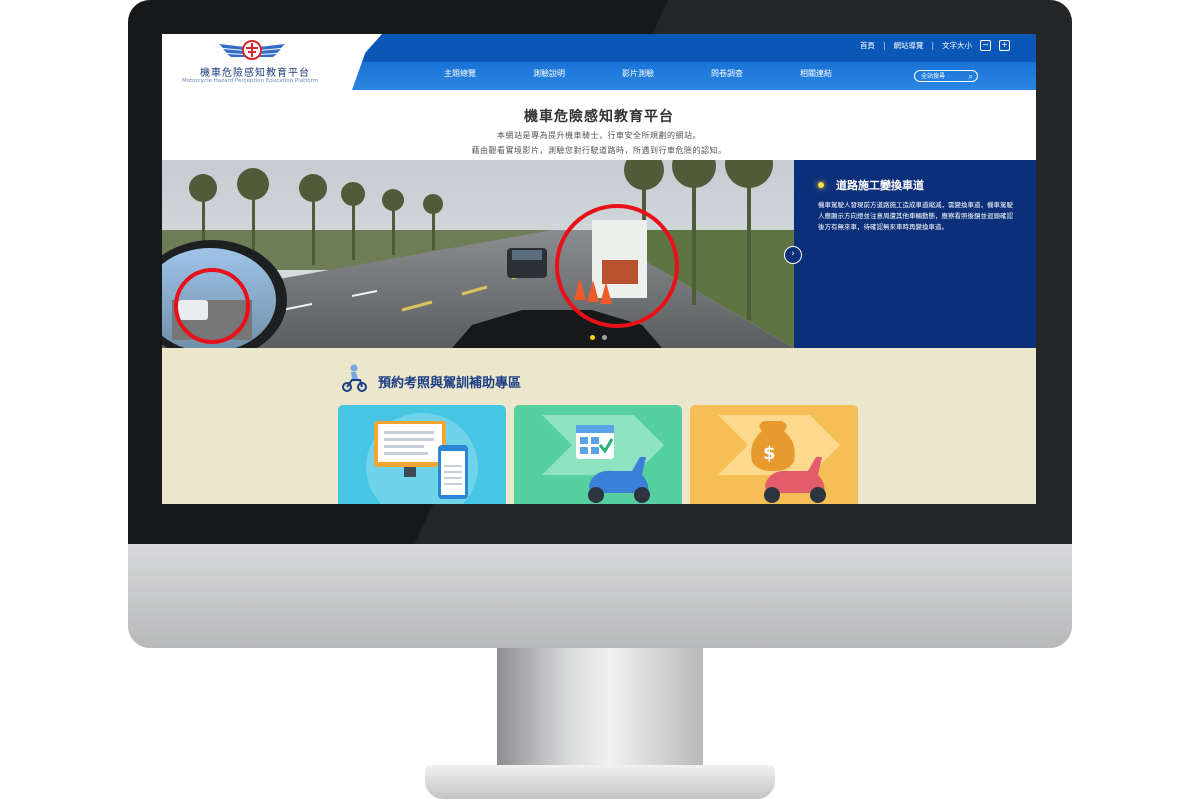 The width and height of the screenshot is (1200, 800). I want to click on next-slide-icon: ›, so click(793, 255).